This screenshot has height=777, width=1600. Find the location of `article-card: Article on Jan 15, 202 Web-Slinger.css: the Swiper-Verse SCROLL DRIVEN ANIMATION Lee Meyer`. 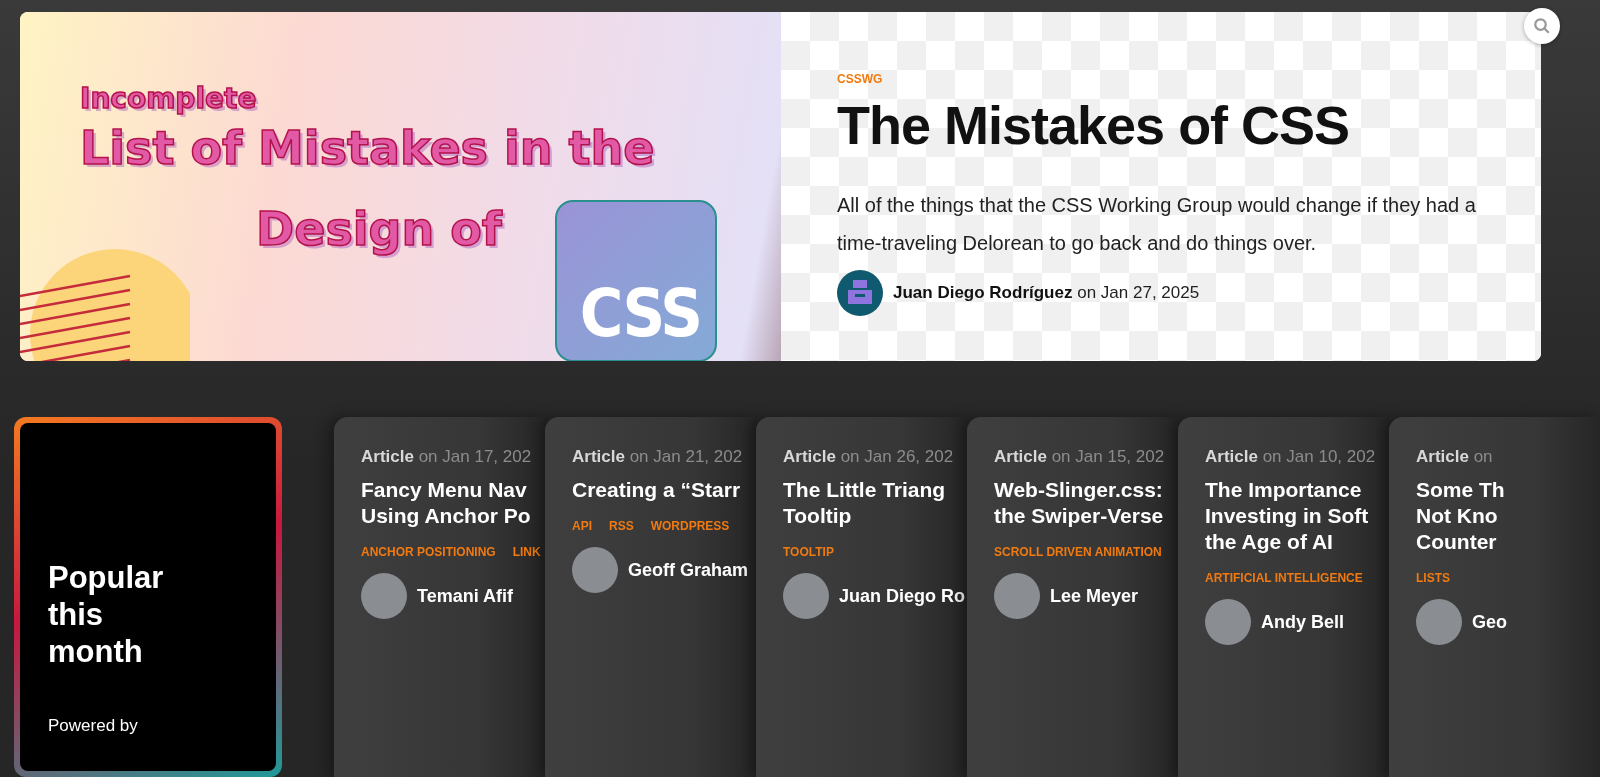

article-card: Article on Jan 15, 202 Web-Slinger.css: the Swiper-Verse SCROLL DRIVEN ANIMATION Lee Meyer is located at coordinates (1072, 597).